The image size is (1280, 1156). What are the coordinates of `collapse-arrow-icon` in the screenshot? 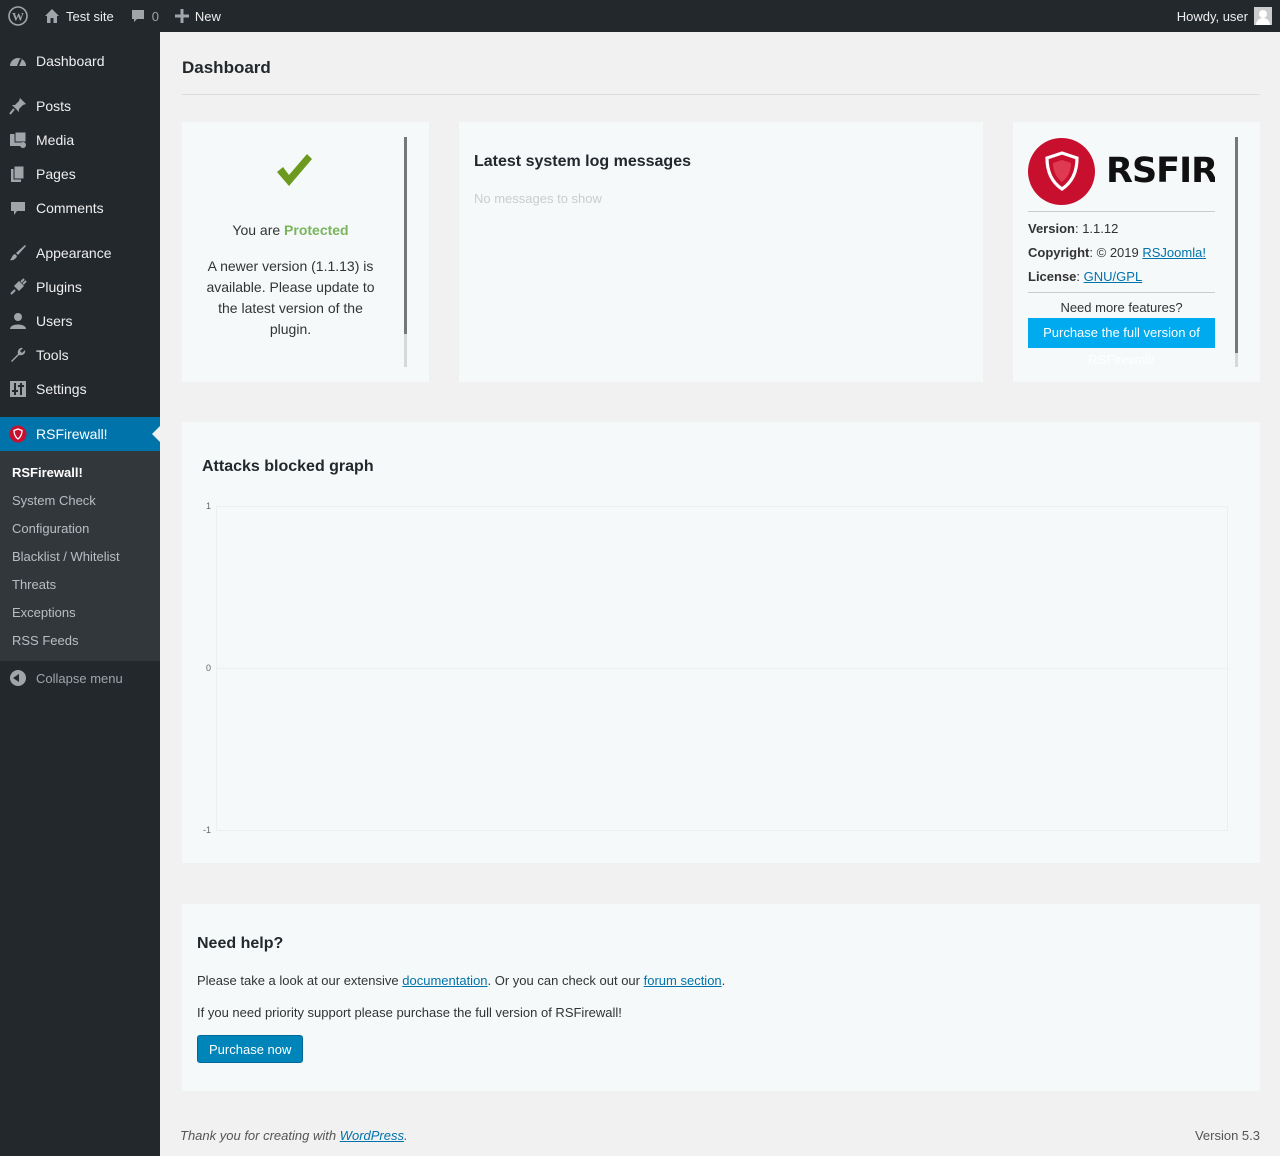 It's located at (18, 678).